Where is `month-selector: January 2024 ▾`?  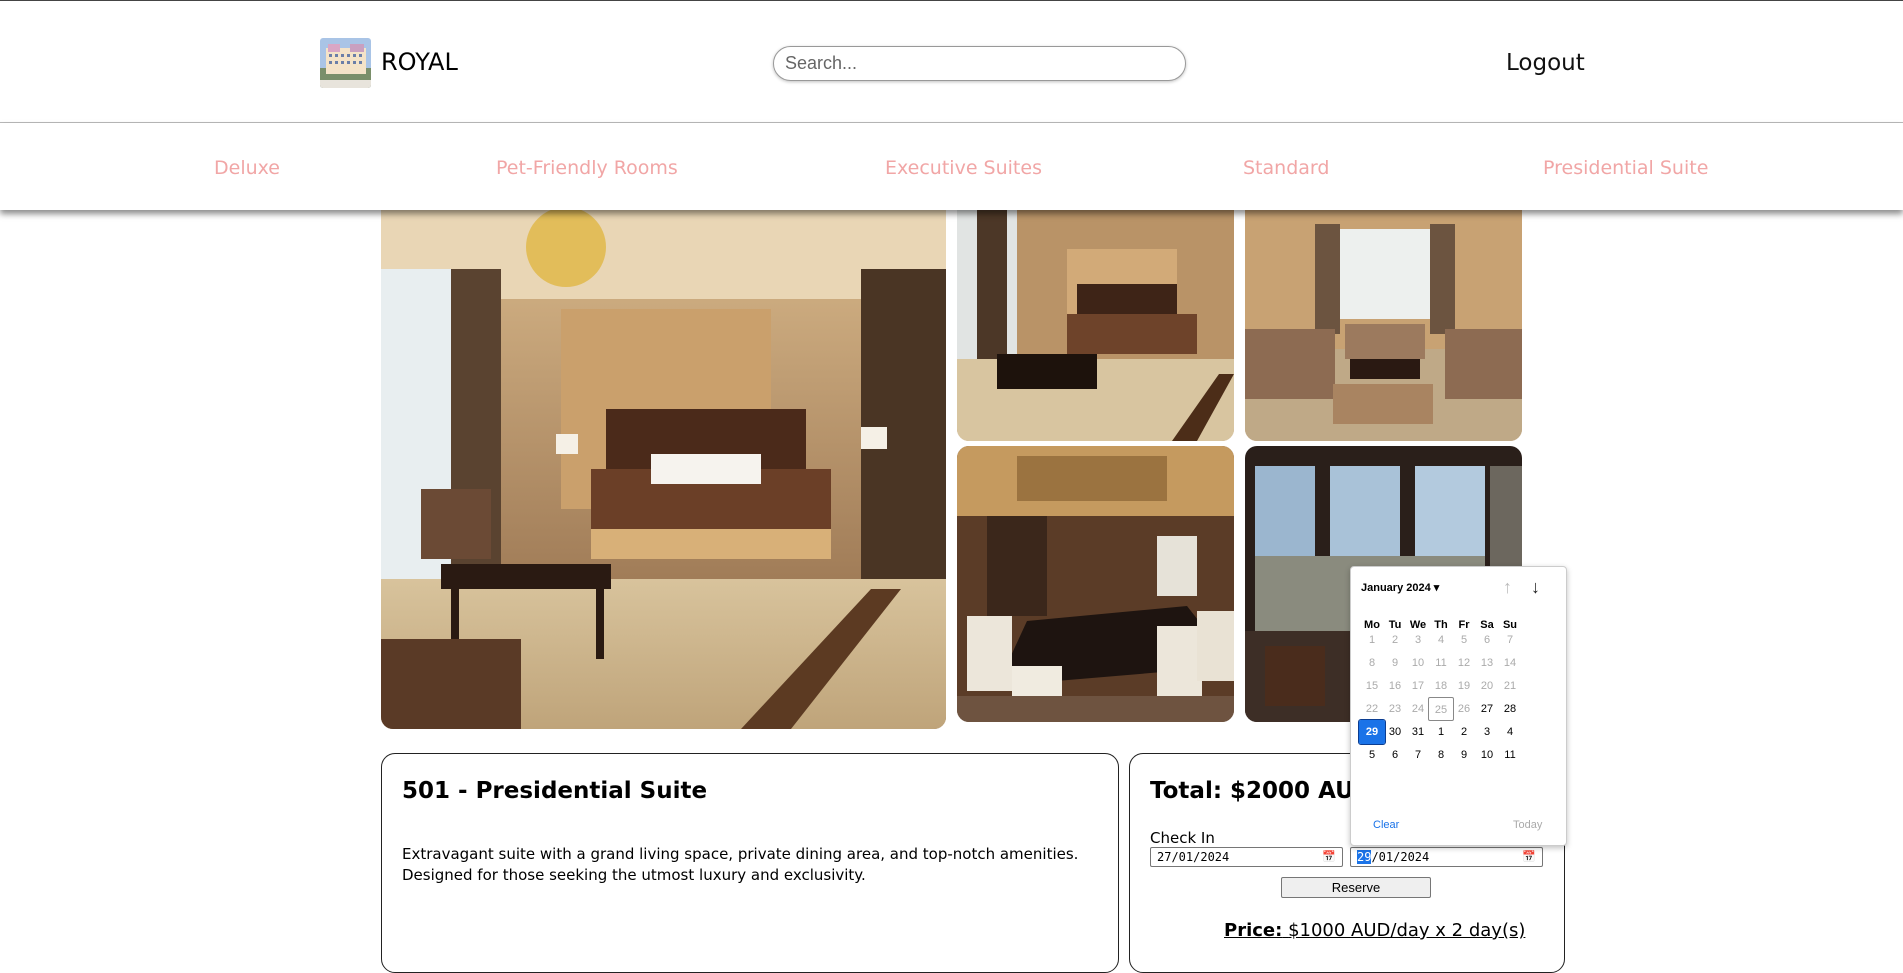
month-selector: January 2024 ▾ is located at coordinates (1400, 587).